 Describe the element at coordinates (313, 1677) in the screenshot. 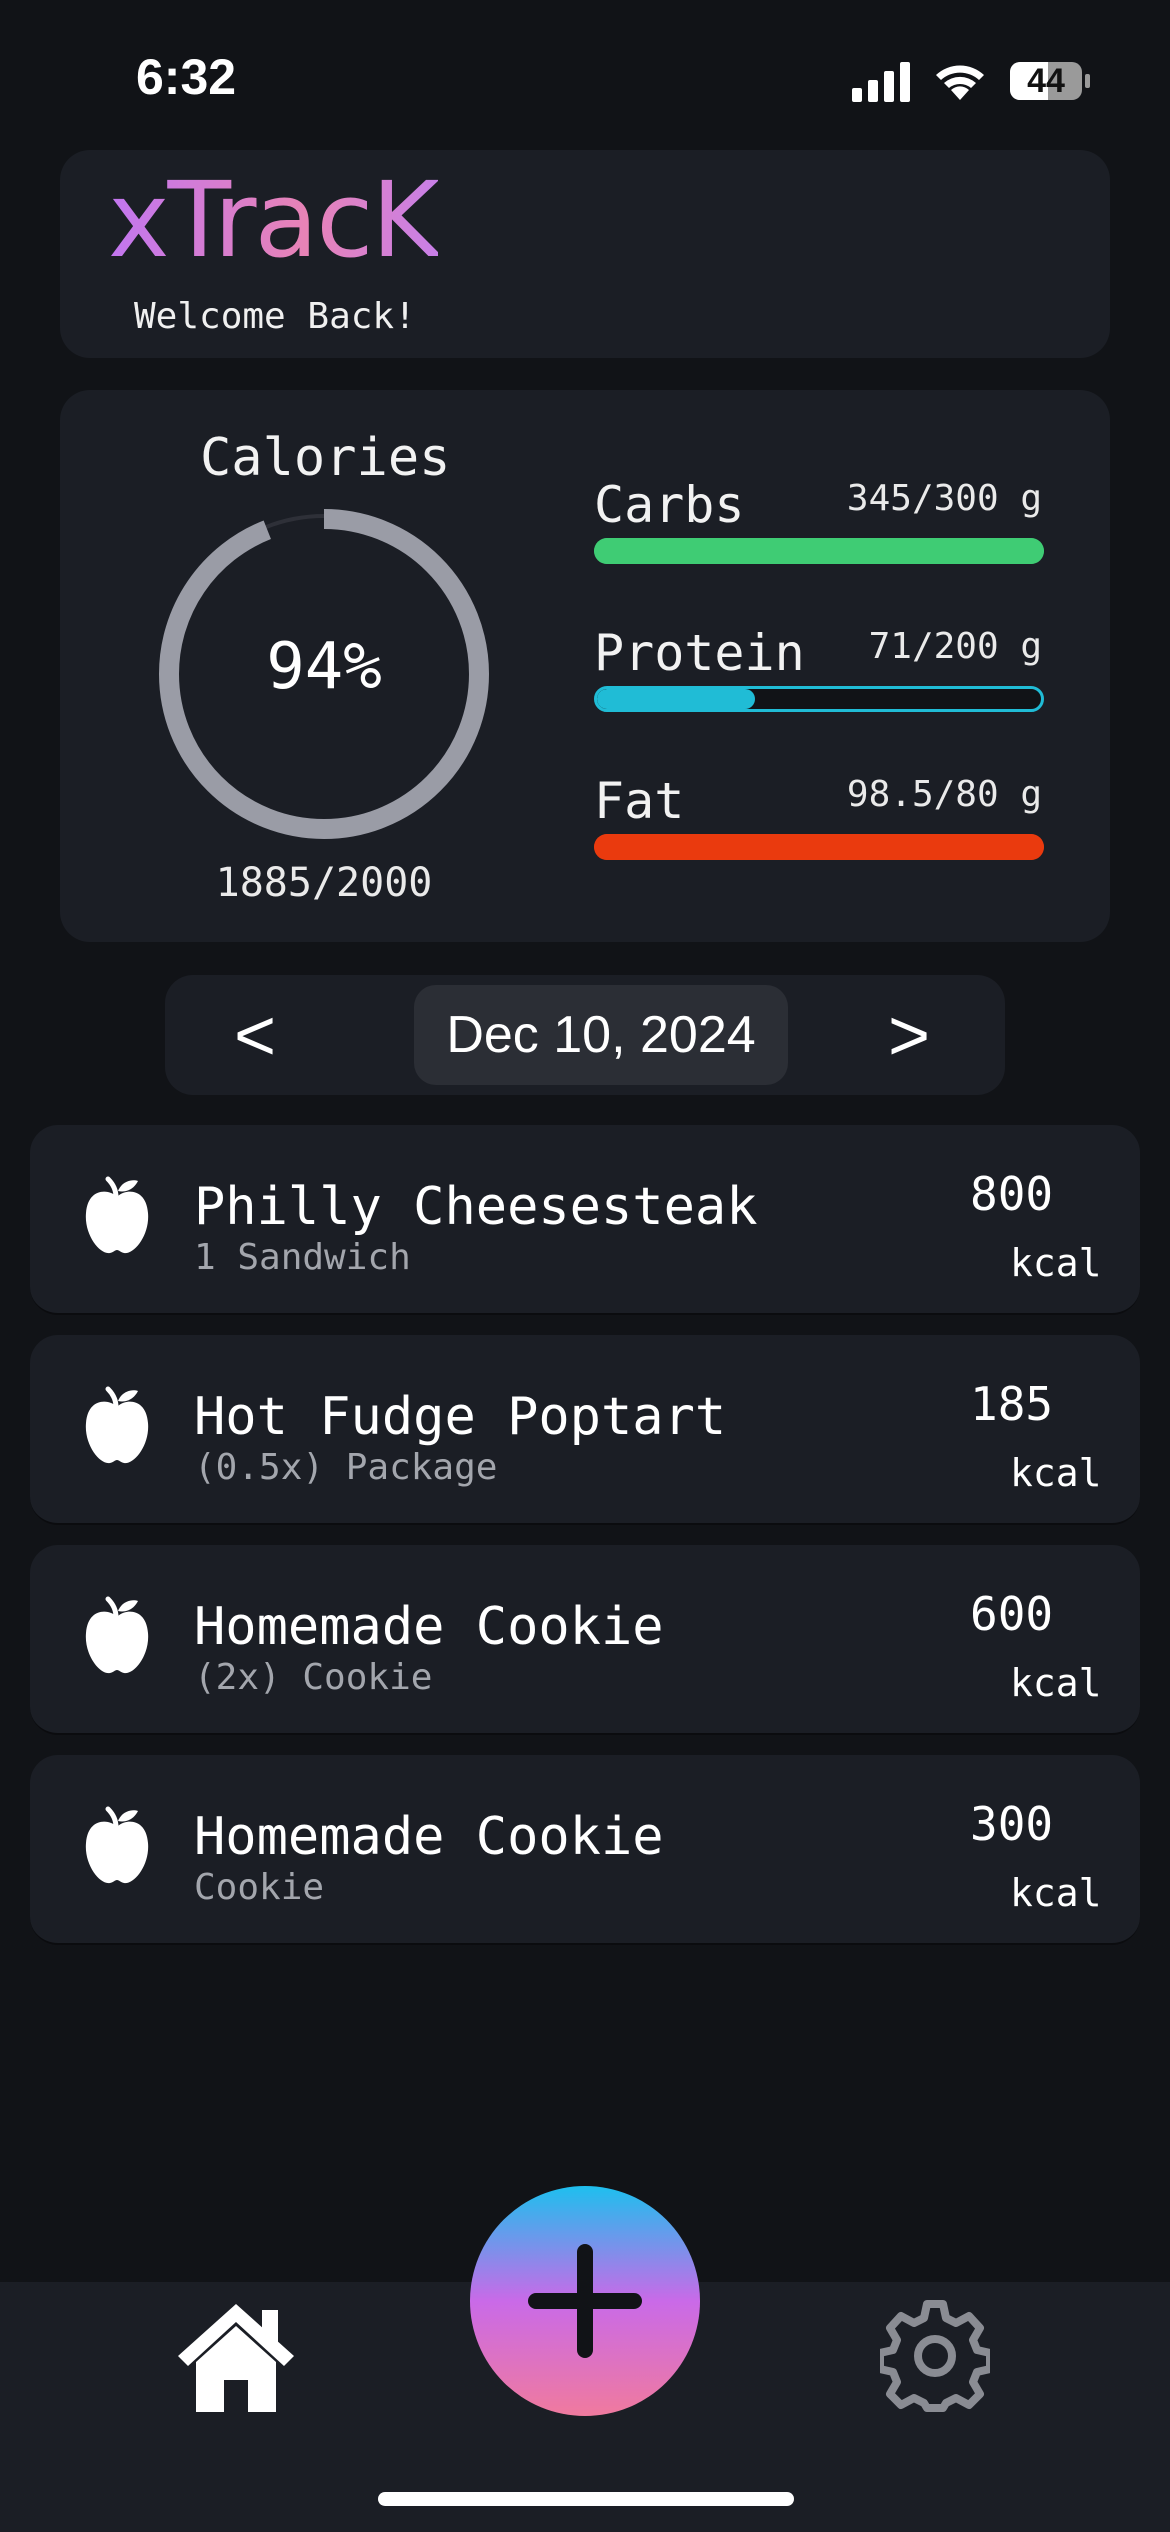

I see `food-serving: (2x) Cookie` at that location.